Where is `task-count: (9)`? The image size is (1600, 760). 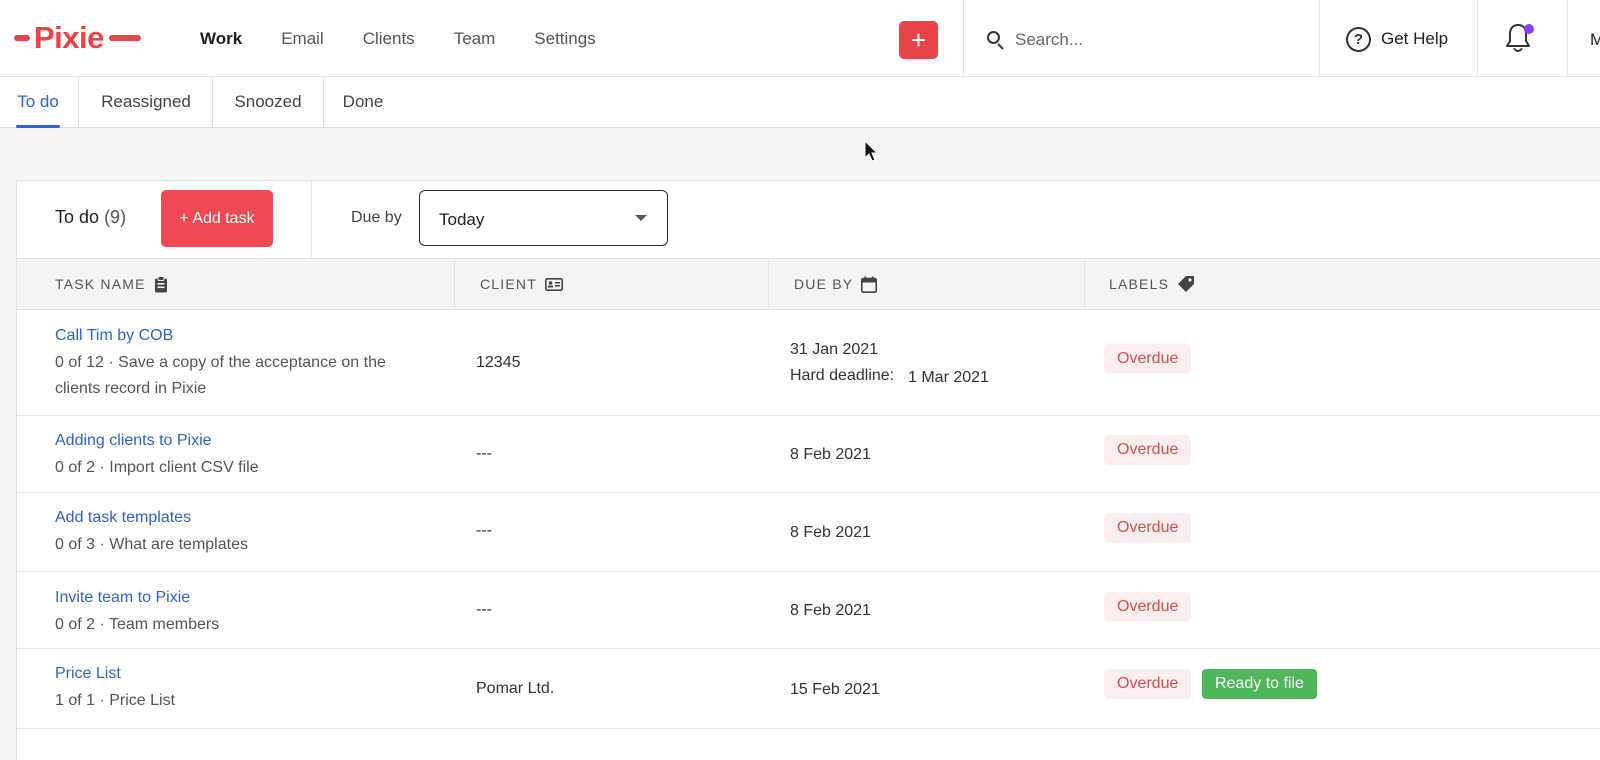 task-count: (9) is located at coordinates (115, 217).